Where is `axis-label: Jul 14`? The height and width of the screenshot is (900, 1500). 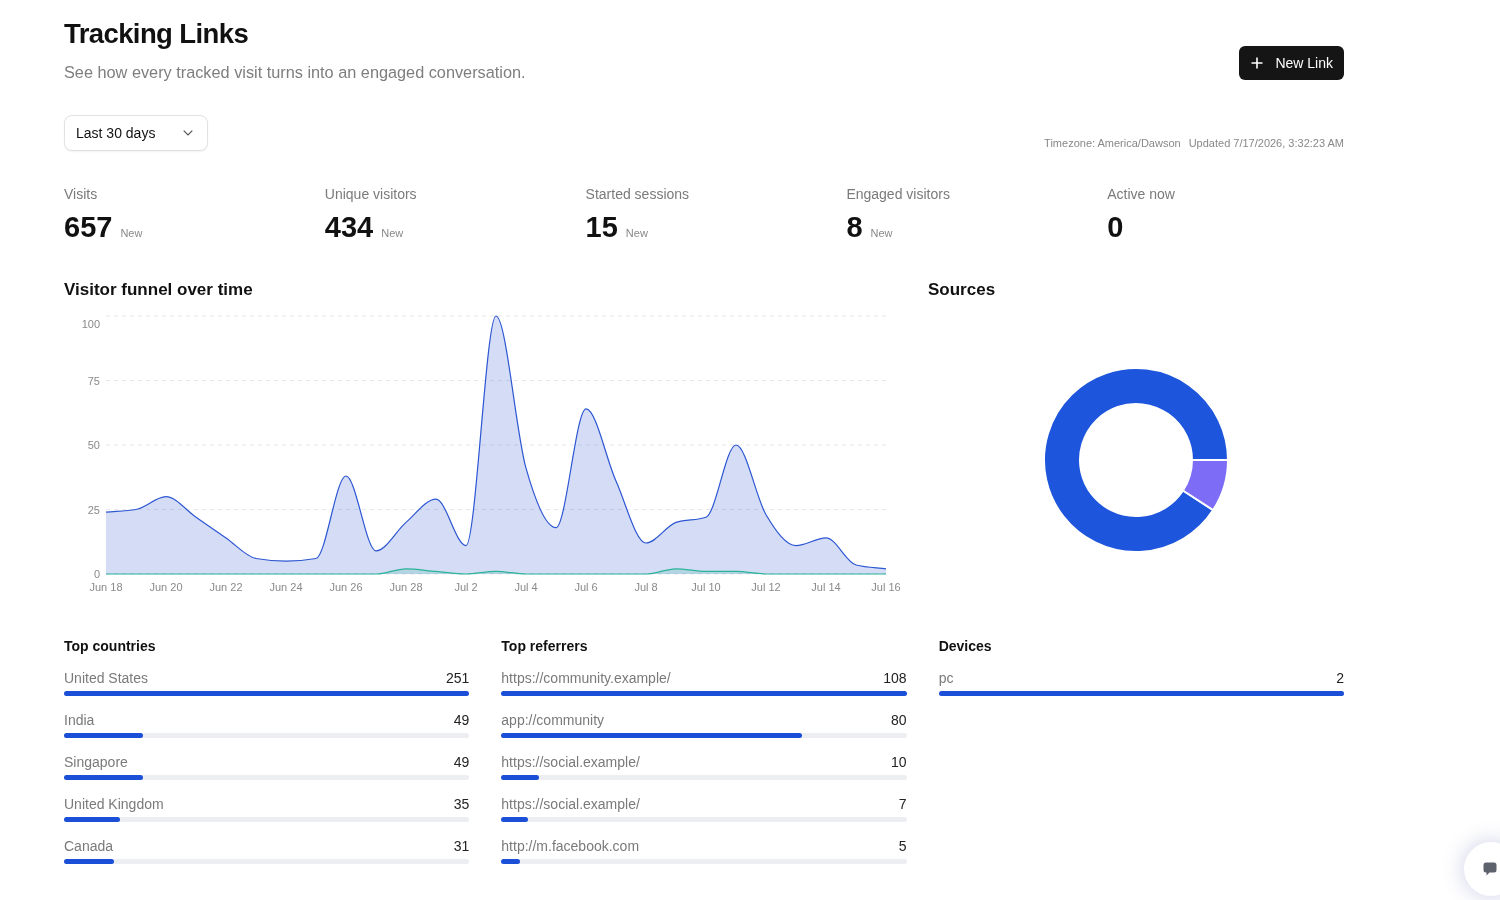
axis-label: Jul 14 is located at coordinates (826, 587).